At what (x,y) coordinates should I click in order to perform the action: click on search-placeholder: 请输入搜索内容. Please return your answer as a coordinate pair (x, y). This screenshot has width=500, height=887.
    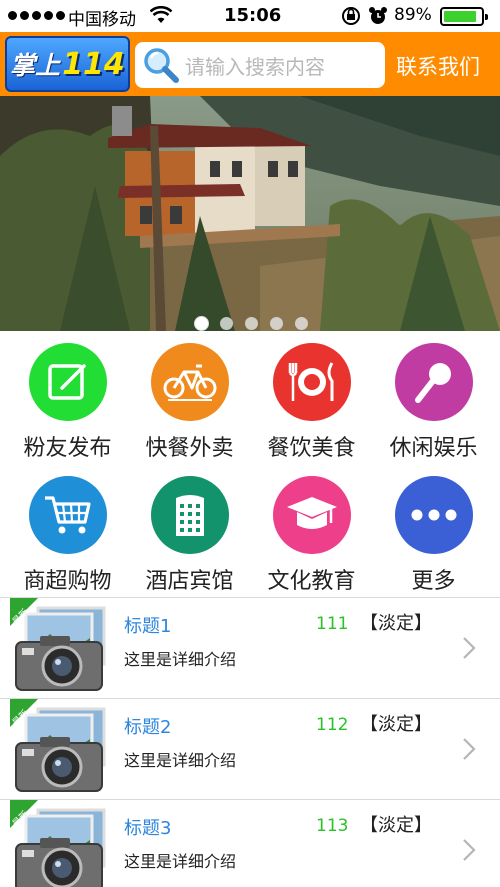
    Looking at the image, I should click on (255, 66).